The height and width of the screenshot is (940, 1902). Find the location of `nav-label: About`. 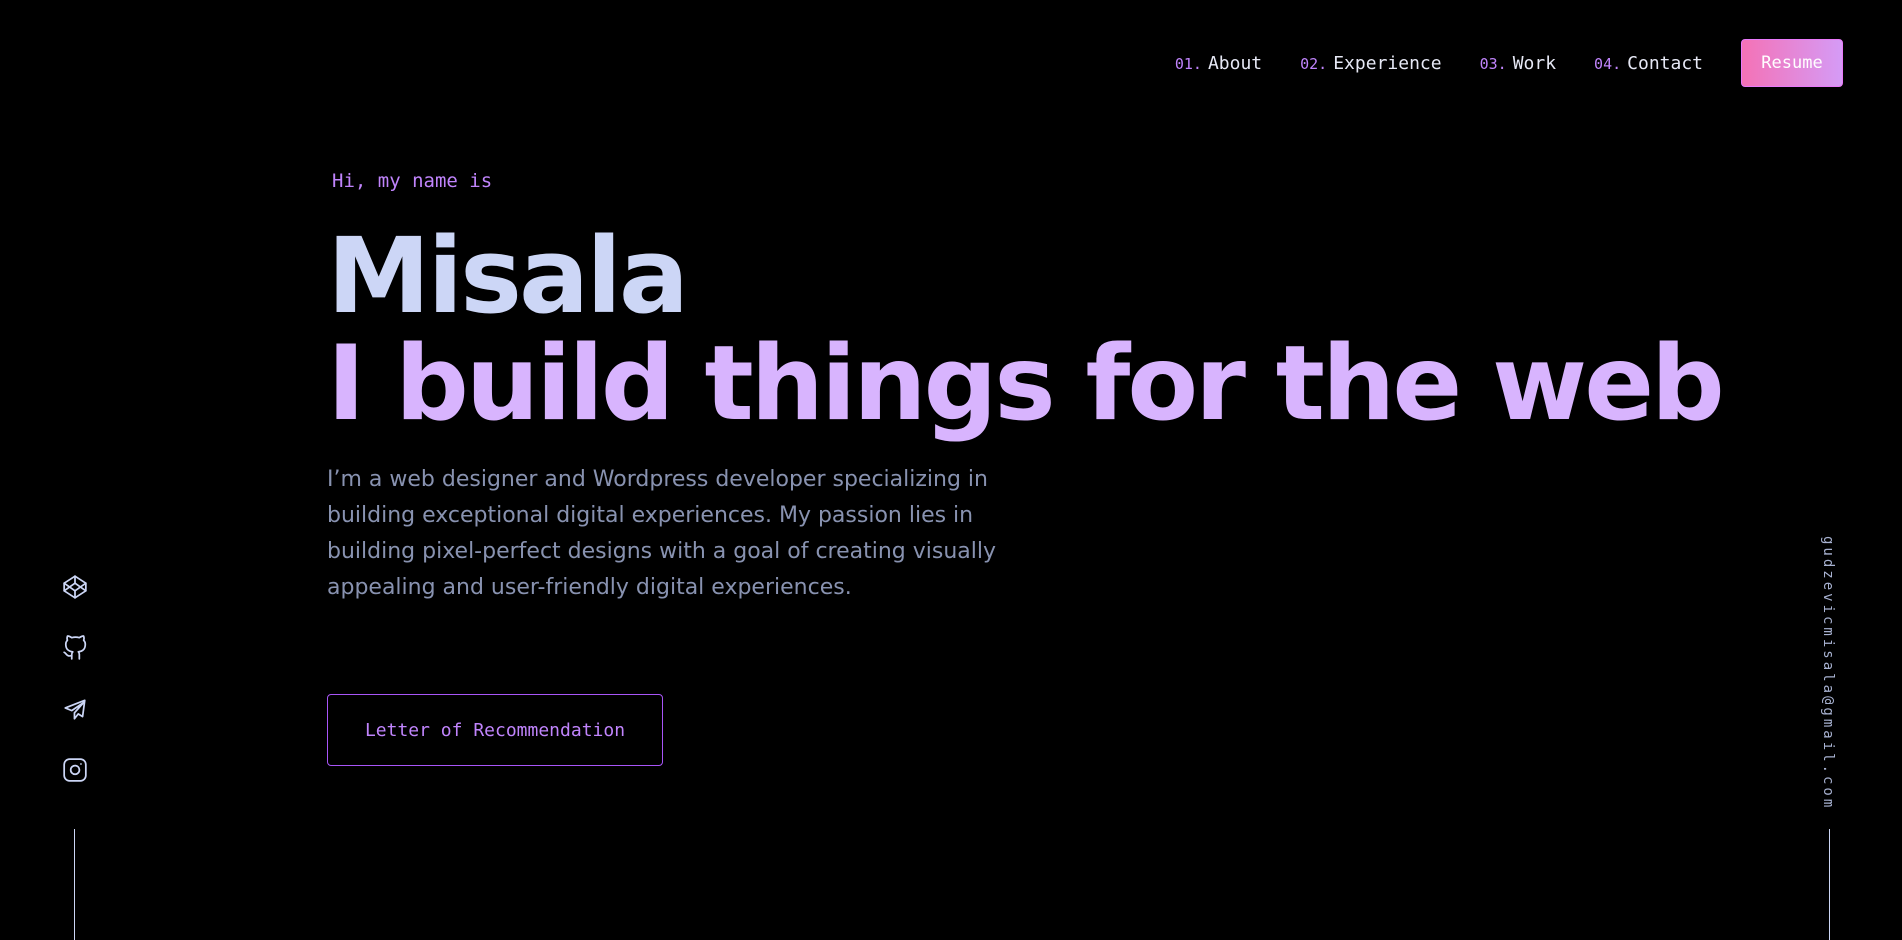

nav-label: About is located at coordinates (1235, 63).